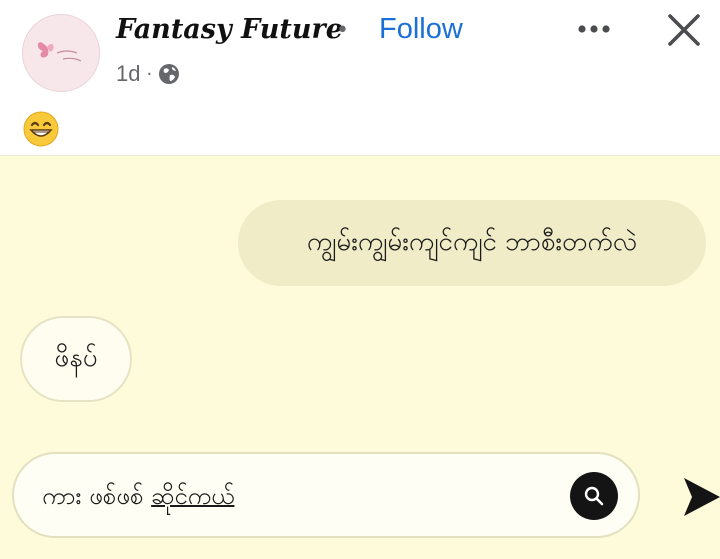 This screenshot has width=720, height=559. I want to click on globe-icon, so click(169, 74).